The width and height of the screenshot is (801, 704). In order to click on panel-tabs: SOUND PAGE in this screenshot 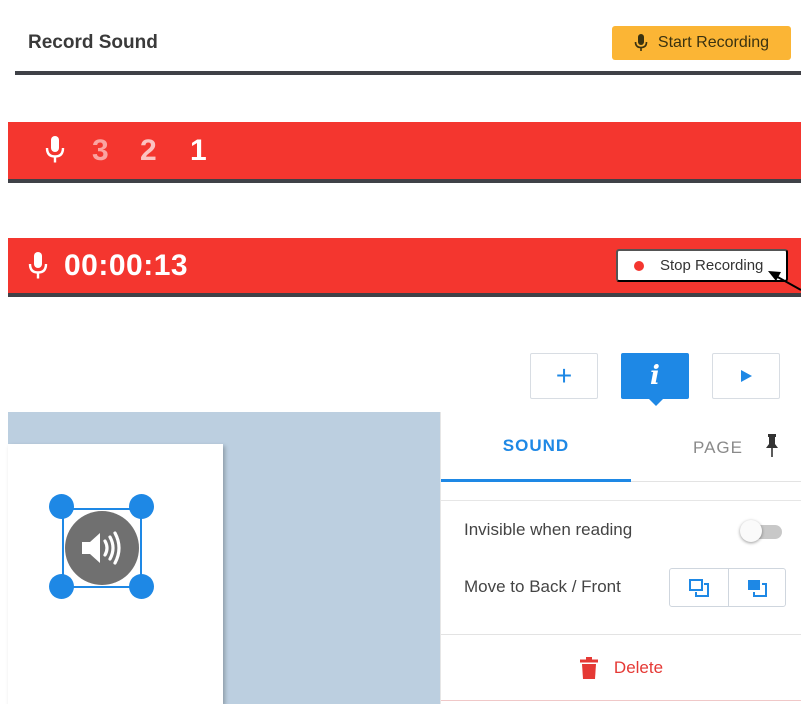, I will do `click(621, 447)`.